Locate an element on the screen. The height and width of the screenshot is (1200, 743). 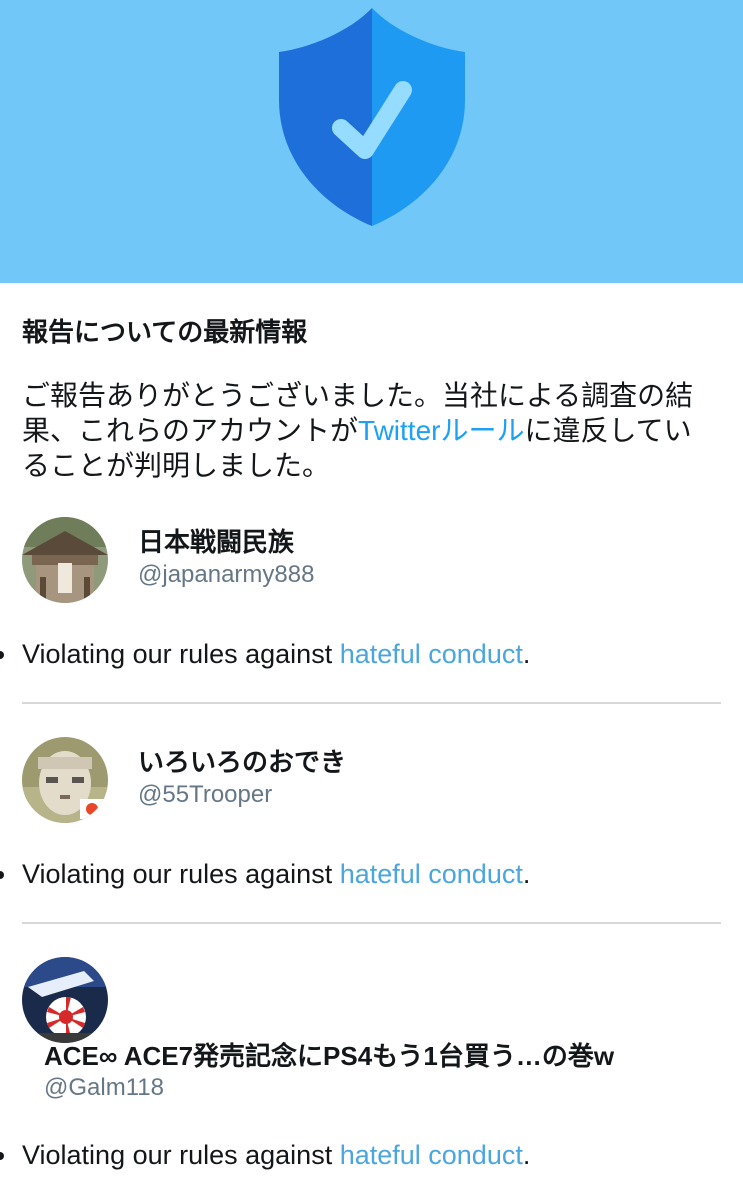
account-display-name: ACE∞ ACE7発売記念にPS4もう1台買う…の巻w is located at coordinates (329, 1056).